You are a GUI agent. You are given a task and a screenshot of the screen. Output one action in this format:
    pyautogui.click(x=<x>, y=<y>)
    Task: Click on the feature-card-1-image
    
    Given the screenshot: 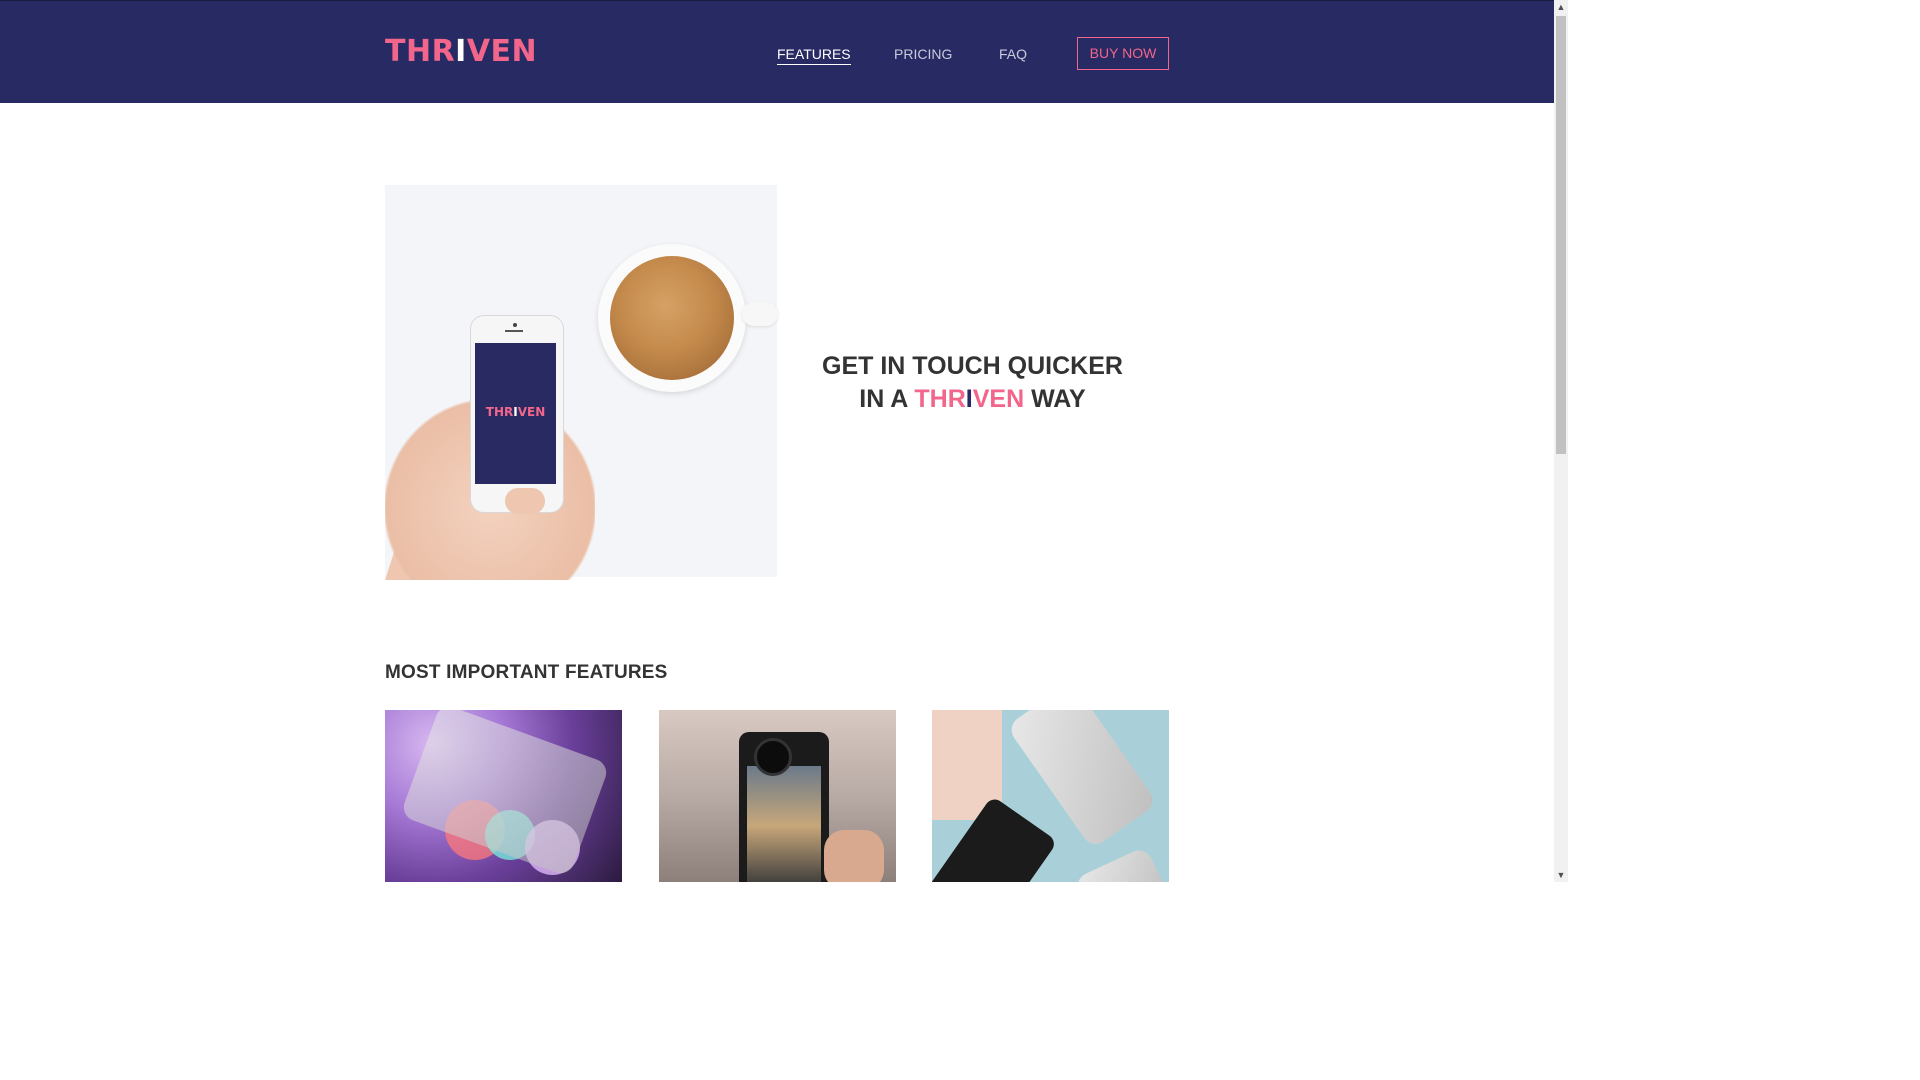 What is the action you would take?
    pyautogui.click(x=503, y=796)
    